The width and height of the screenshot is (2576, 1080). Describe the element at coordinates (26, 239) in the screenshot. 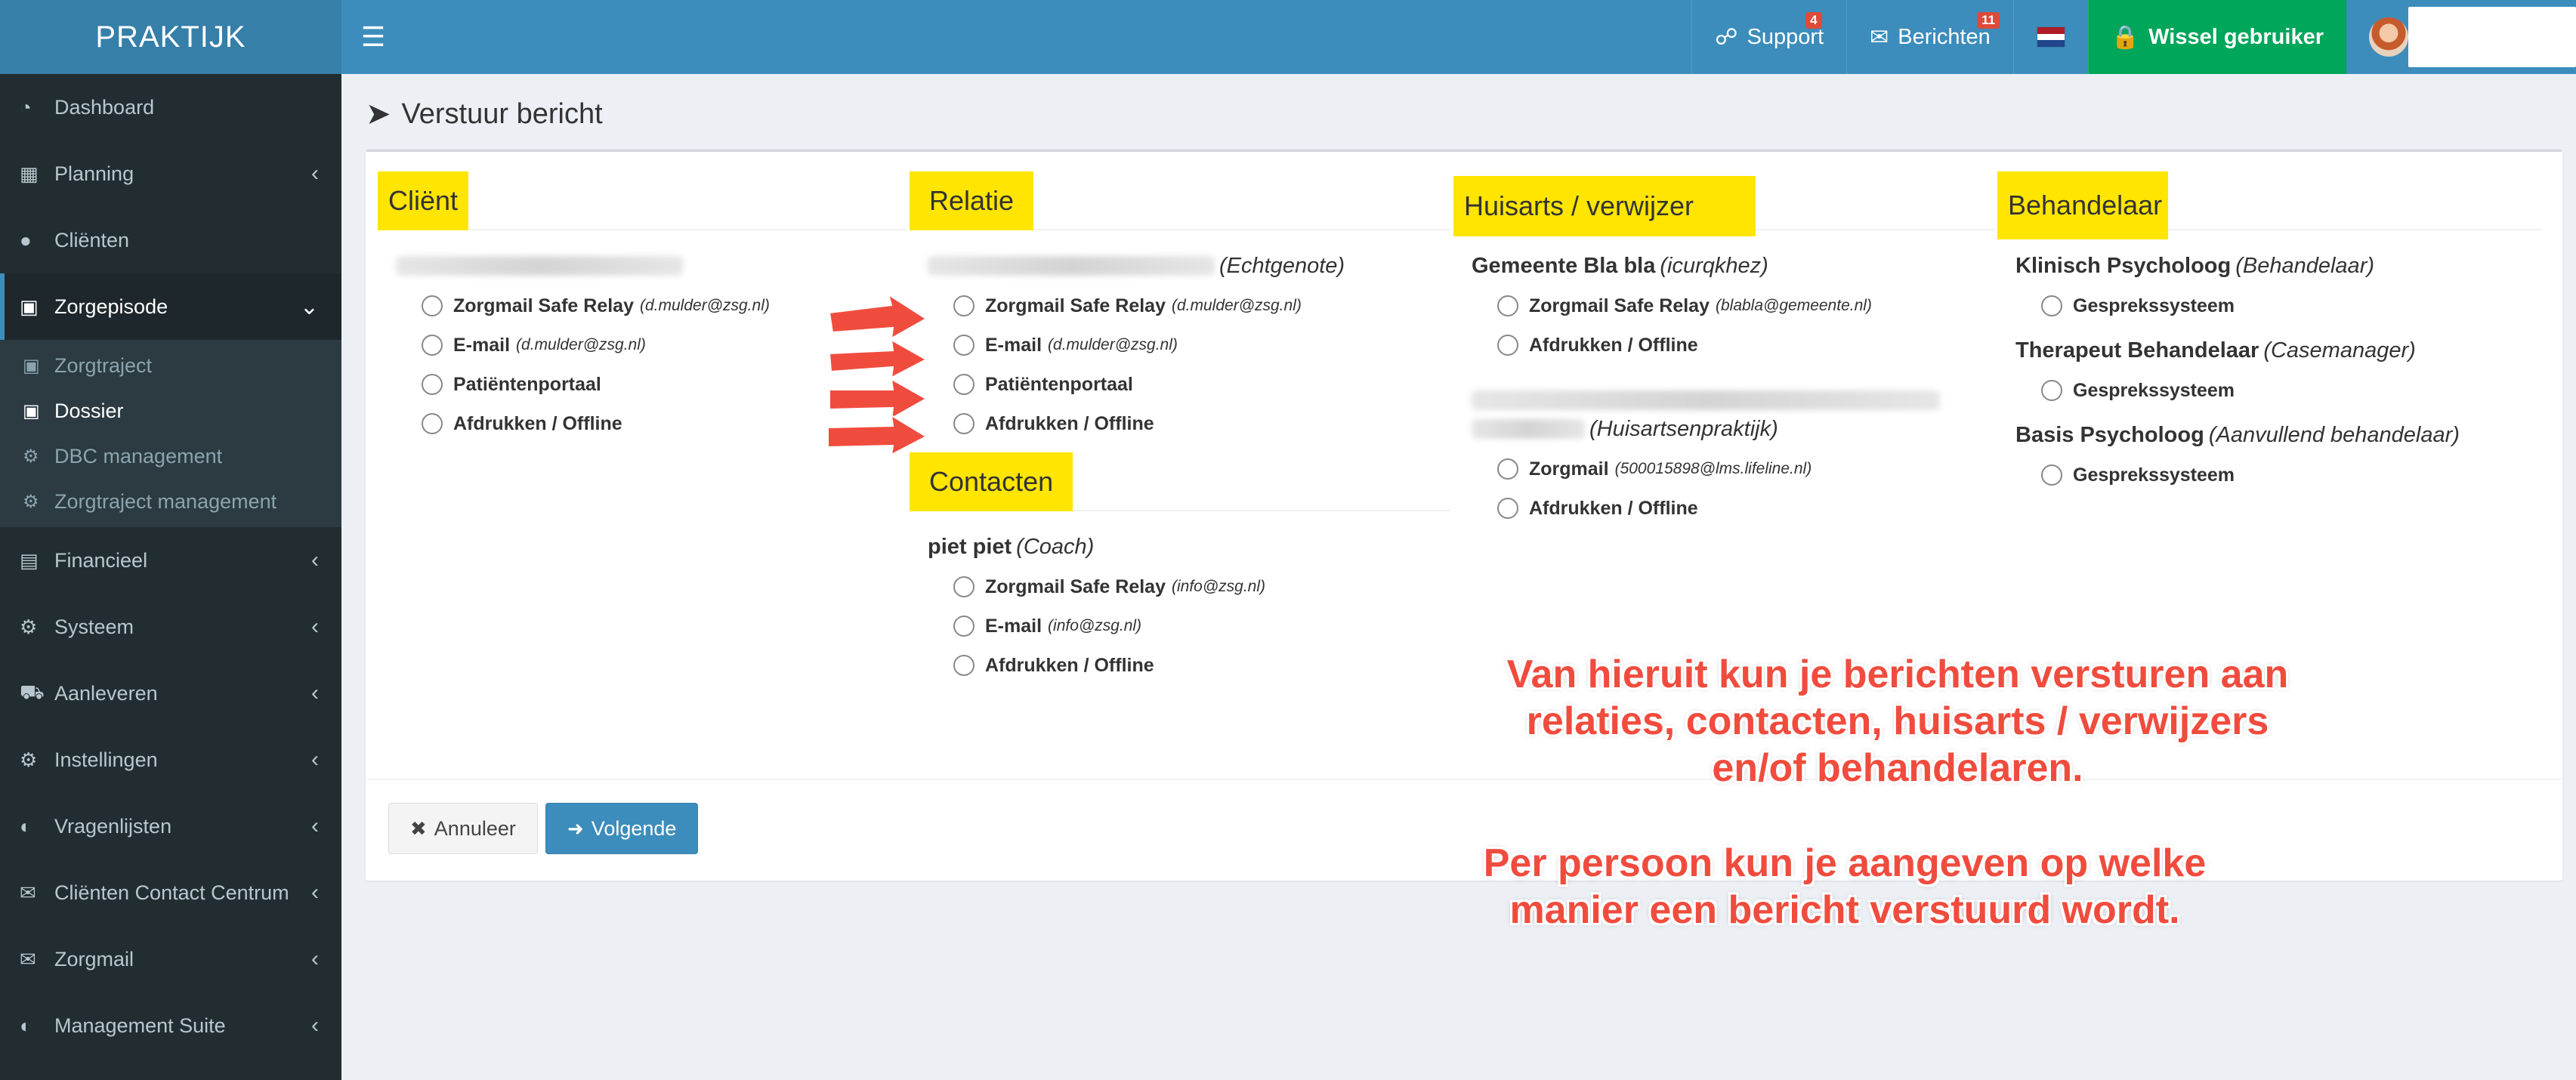

I see `user-icon: ●` at that location.